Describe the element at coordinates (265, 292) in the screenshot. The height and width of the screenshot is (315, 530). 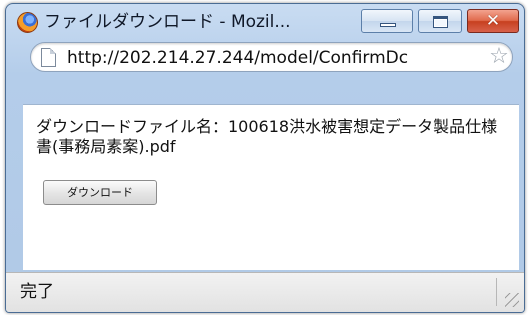
I see `status-bar: 完了` at that location.